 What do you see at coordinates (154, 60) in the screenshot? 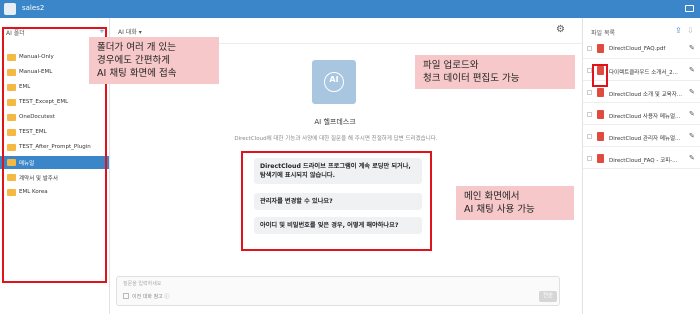
I see `callout-folders: 폴더가 여러 개 있는 경우에도 간편하게 AI 채팅 화면에 접속` at bounding box center [154, 60].